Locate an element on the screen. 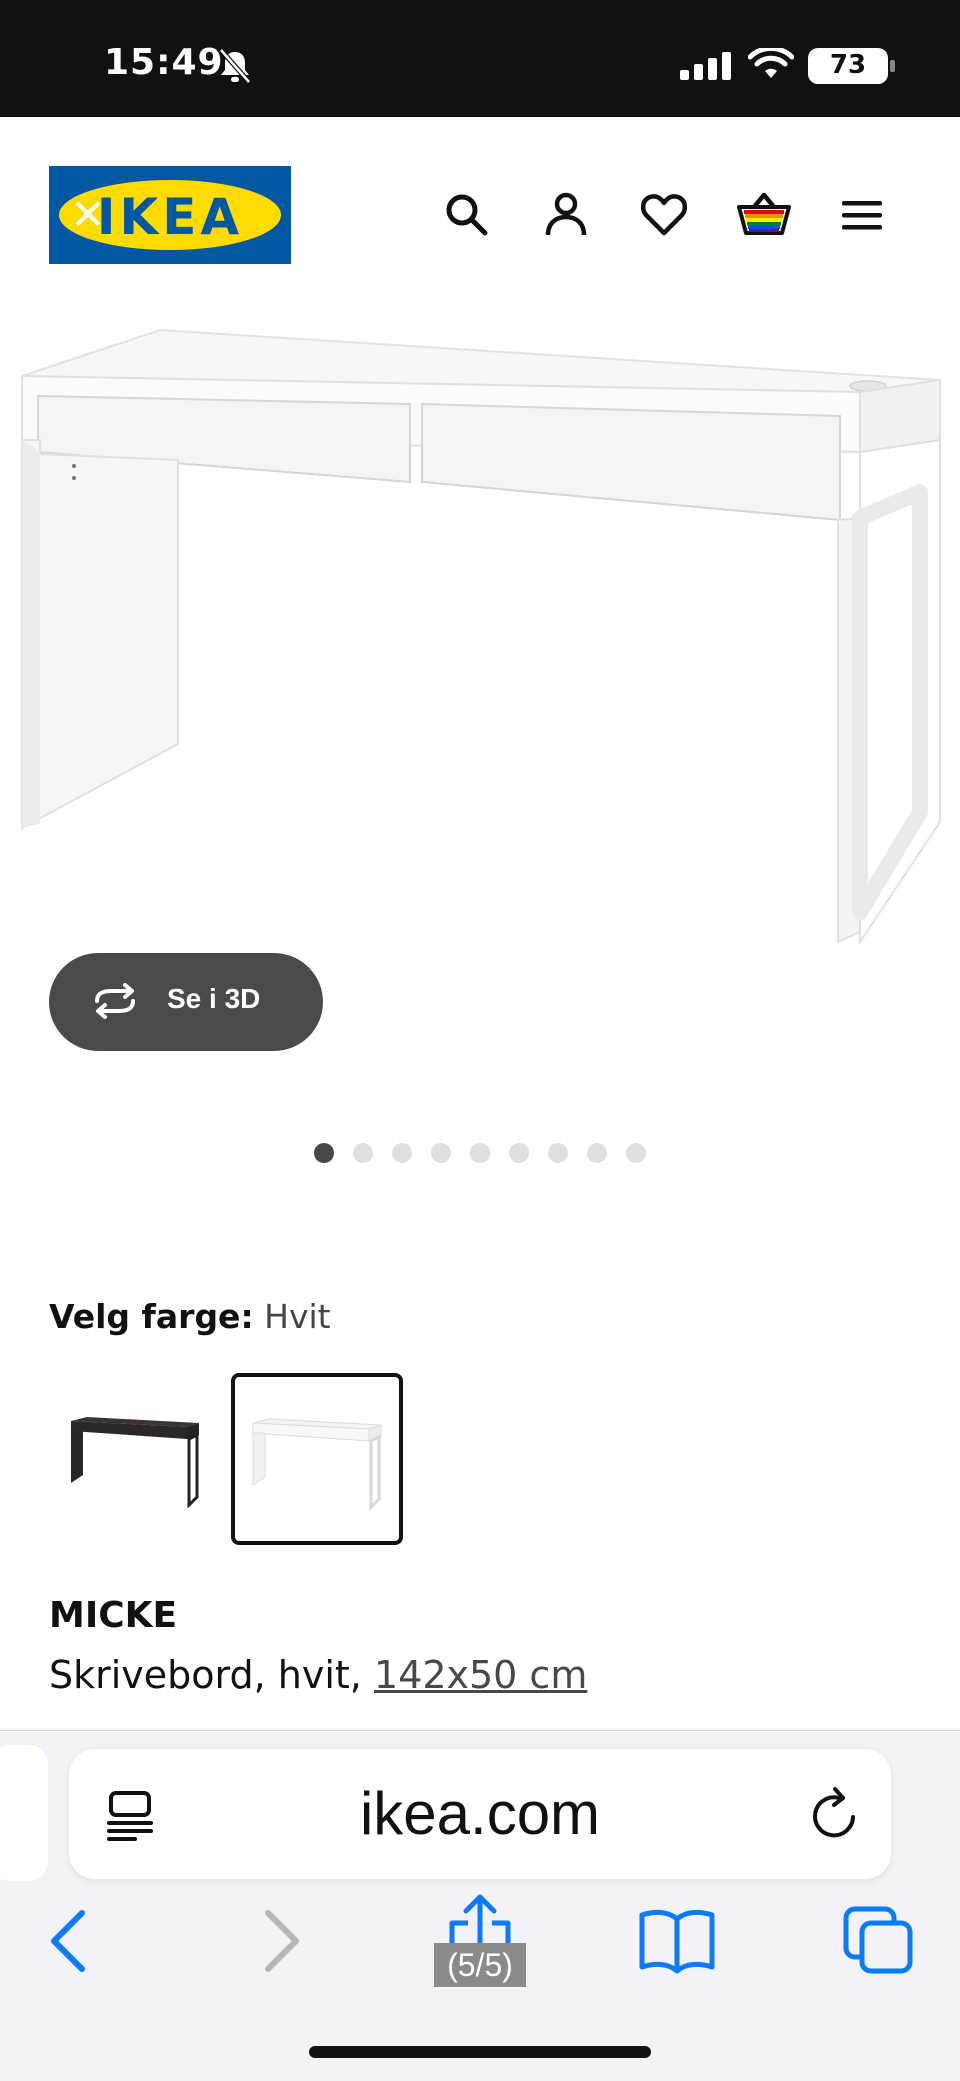  bell-slash-icon is located at coordinates (235, 68).